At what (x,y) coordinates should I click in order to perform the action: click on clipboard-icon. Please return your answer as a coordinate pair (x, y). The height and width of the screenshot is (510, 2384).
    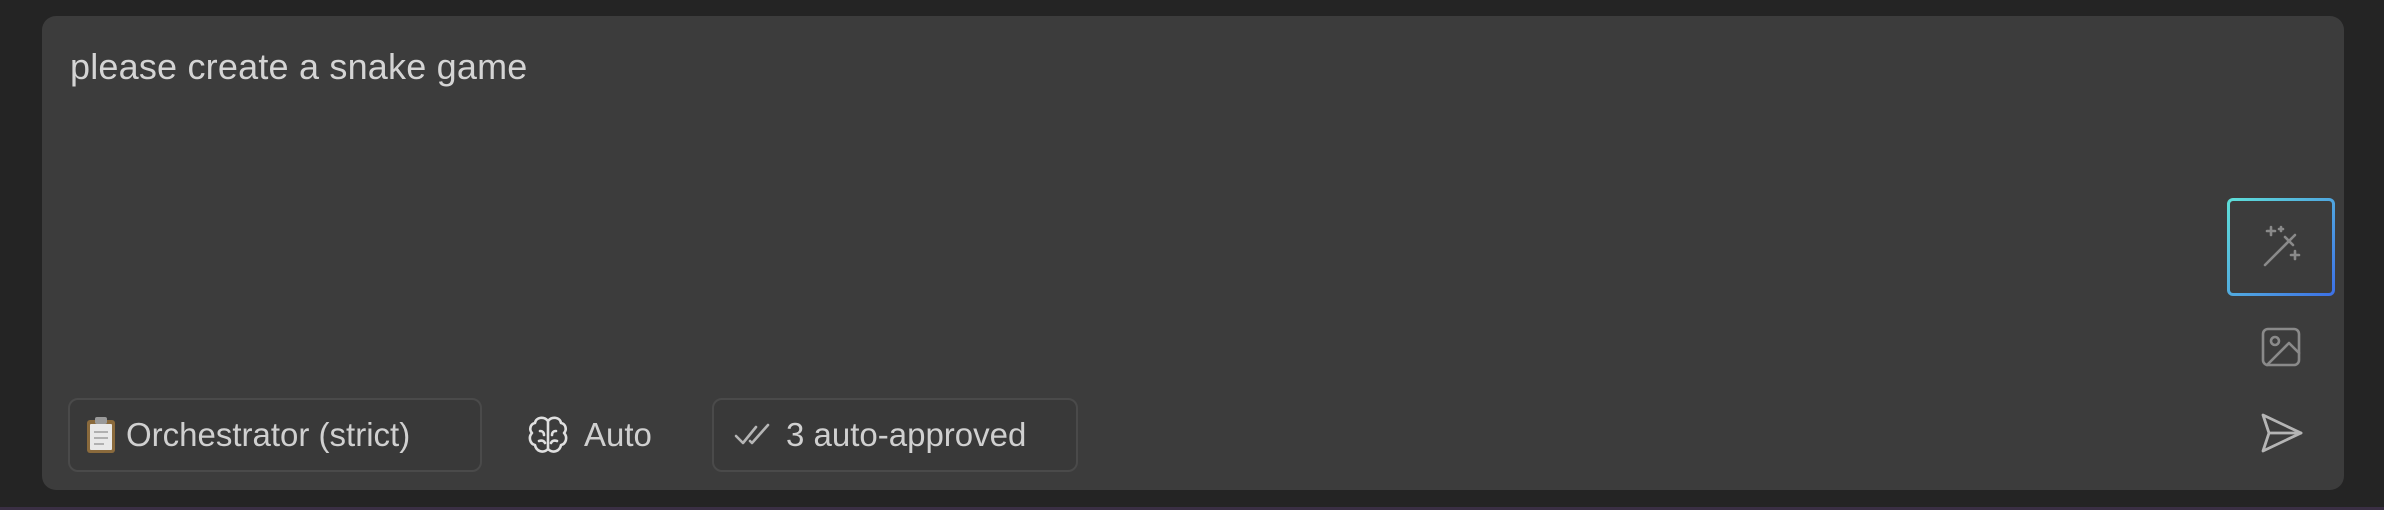
    Looking at the image, I should click on (101, 435).